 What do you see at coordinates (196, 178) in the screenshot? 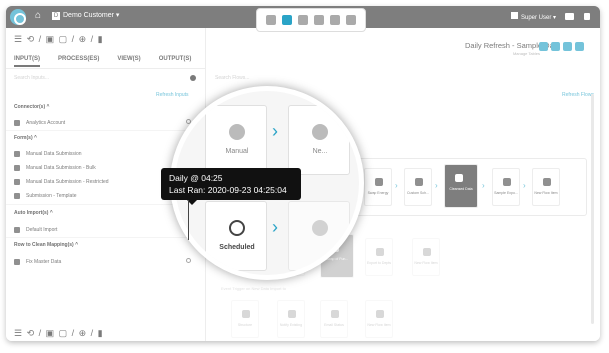
I see `tooltip-schedule: Daily @ 04:25` at bounding box center [196, 178].